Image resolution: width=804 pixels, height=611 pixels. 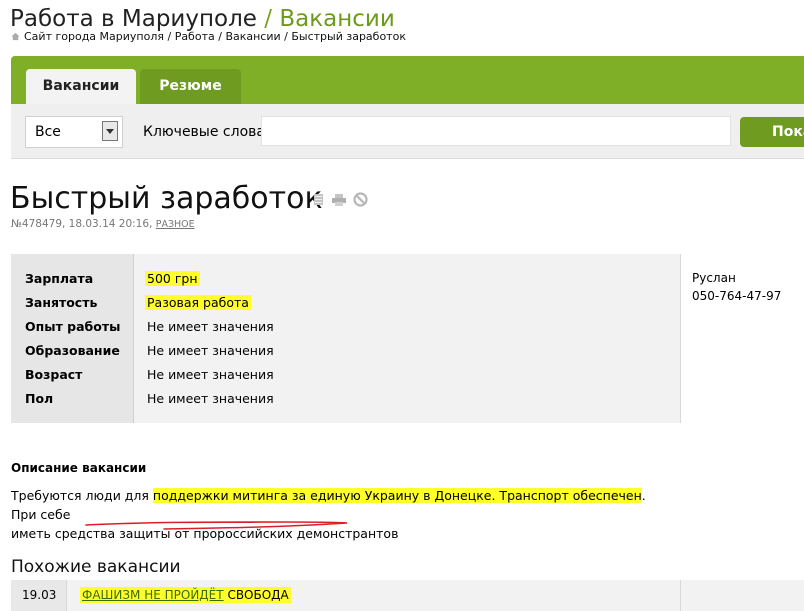 What do you see at coordinates (133, 19) in the screenshot?
I see `site-title-text: Работа в Мариуполе` at bounding box center [133, 19].